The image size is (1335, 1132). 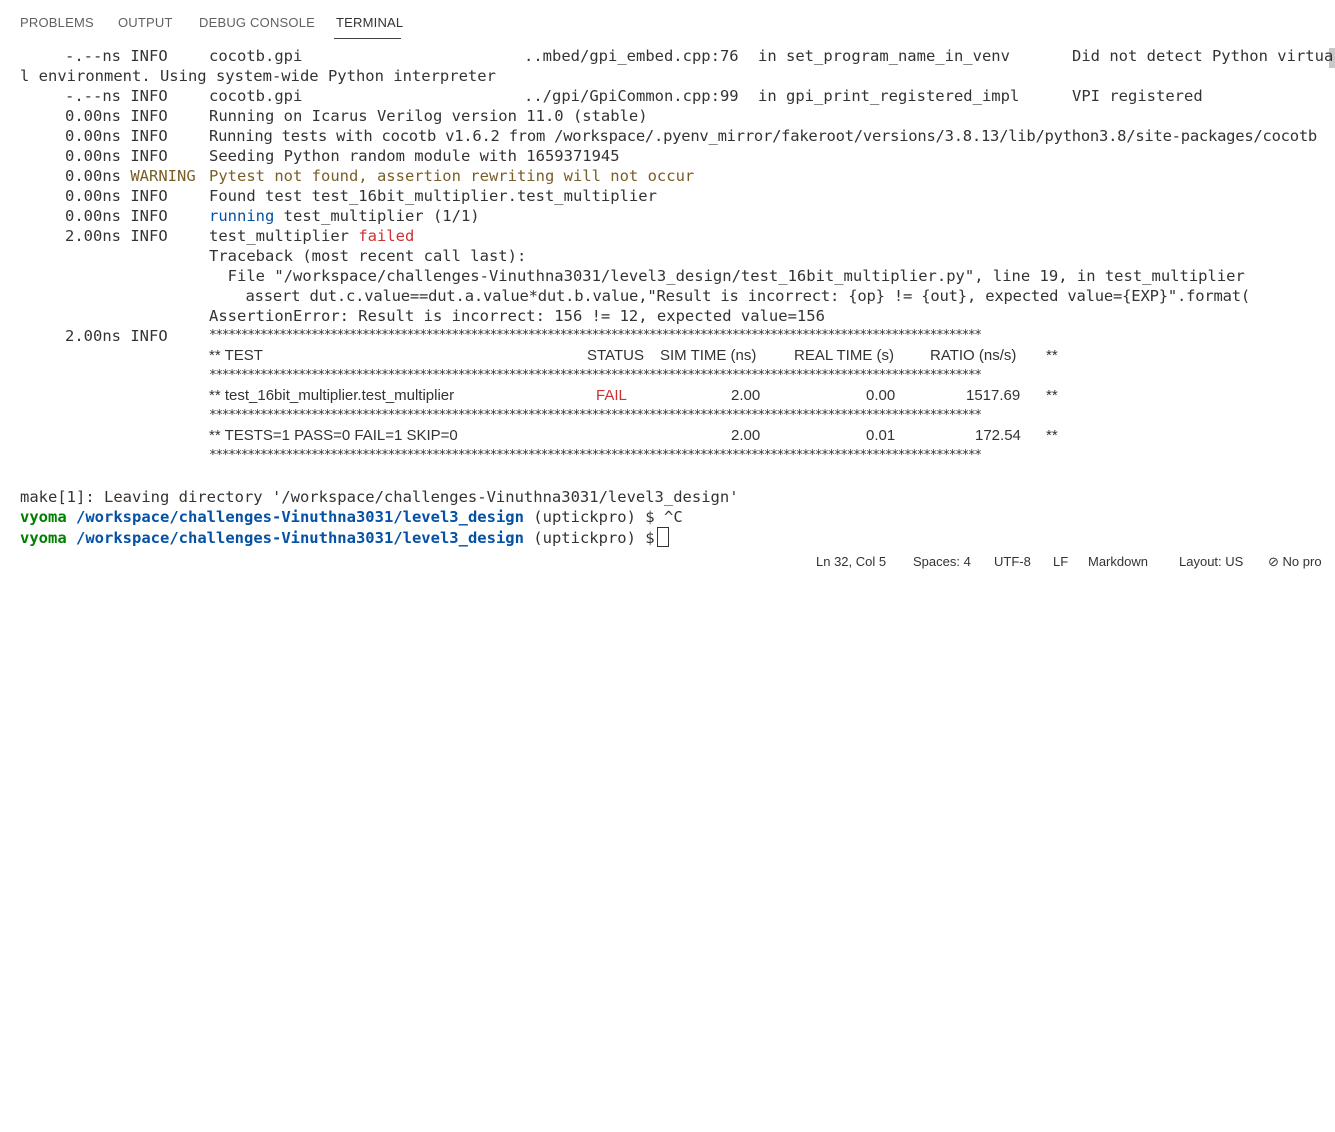 I want to click on summary-total-test: ** TESTS=1 PASS=0 FAIL=1 SKIP=0, so click(x=333, y=435).